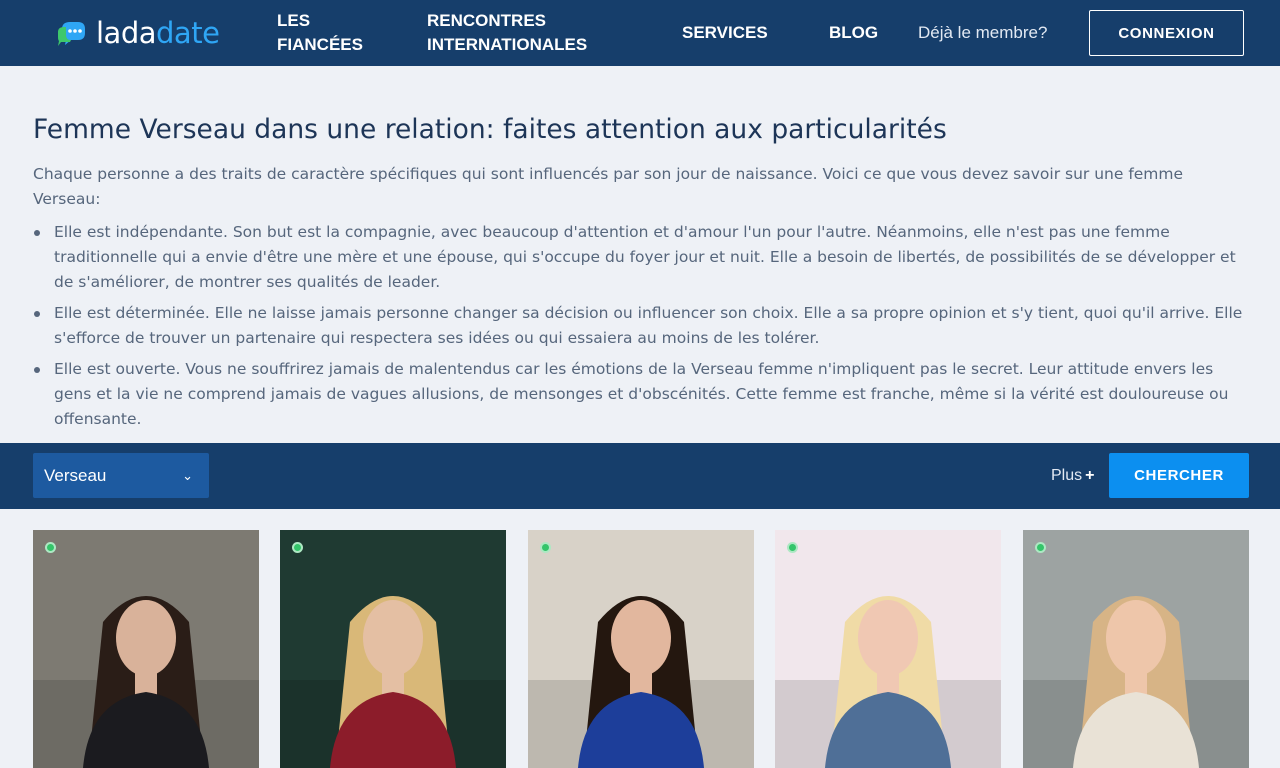 The height and width of the screenshot is (768, 1280). I want to click on zodiac-sign-value: Verseau, so click(75, 475).